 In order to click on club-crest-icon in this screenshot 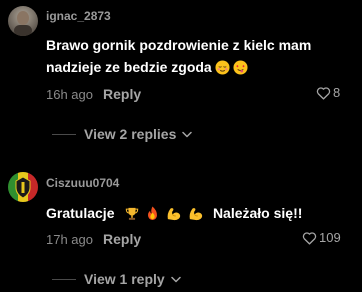, I will do `click(23, 187)`.